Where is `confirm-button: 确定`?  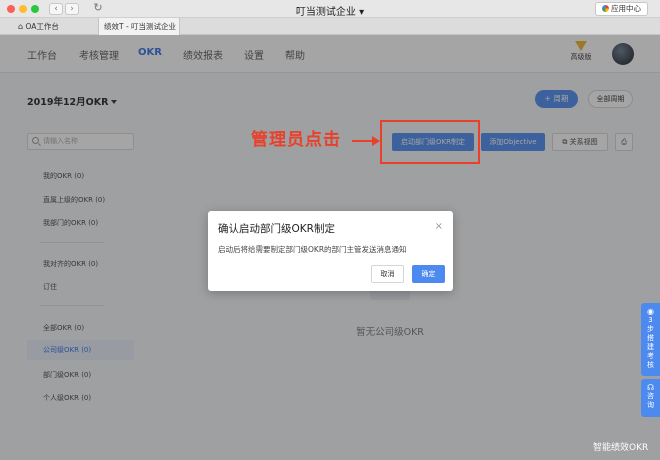
confirm-button: 确定 is located at coordinates (428, 274).